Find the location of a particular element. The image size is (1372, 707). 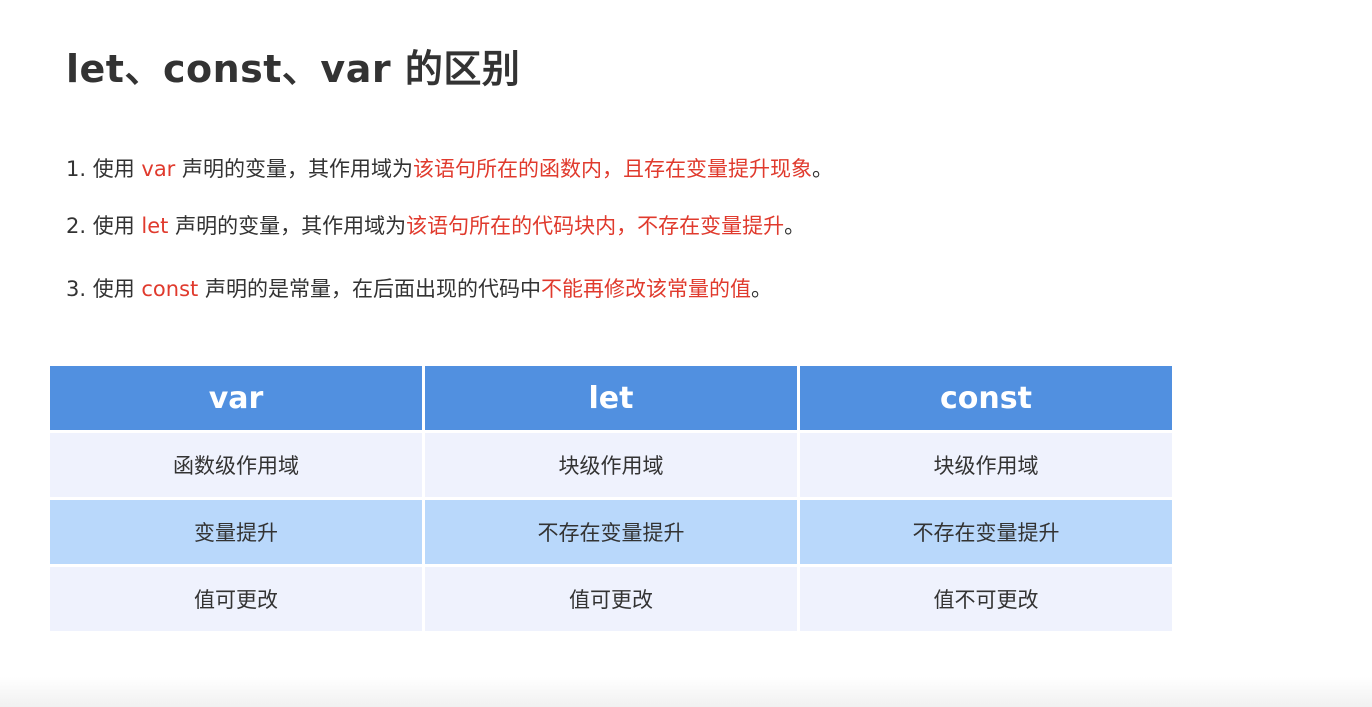

point-3: 3. 使用 const 声明的是常量，在后面出现的代码中不能再修改该常量的值。 is located at coordinates (419, 288).